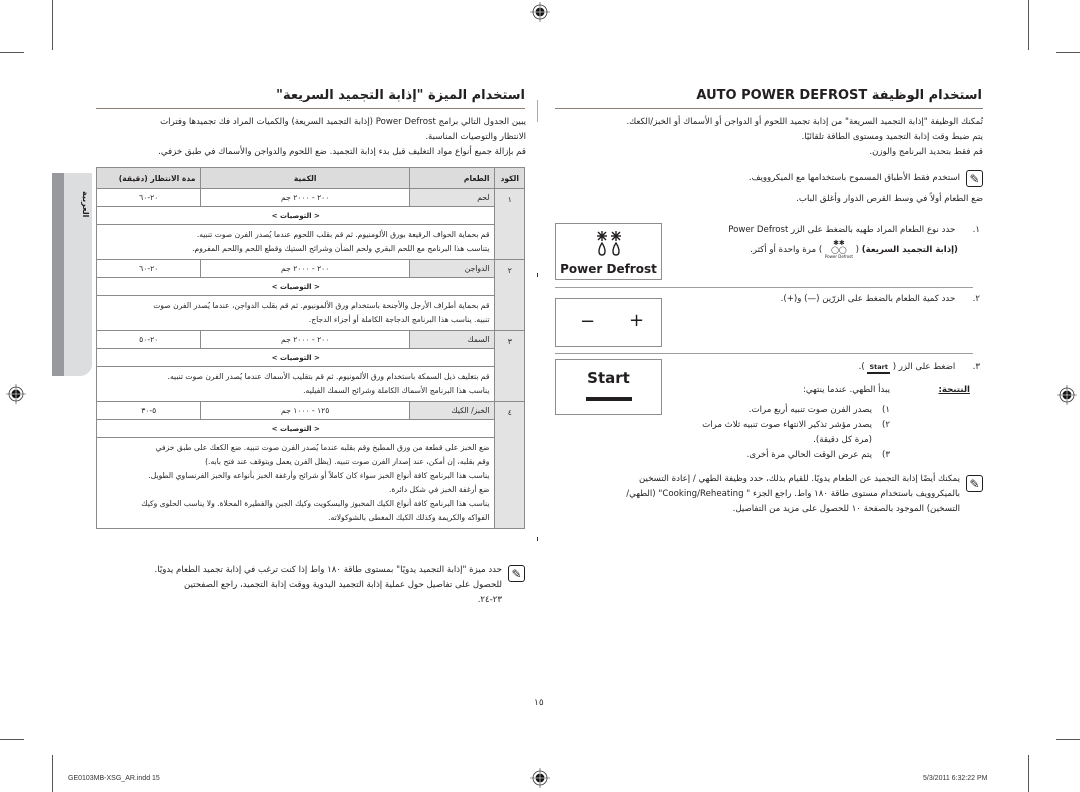  I want to click on step-number: ٢., so click(976, 299).